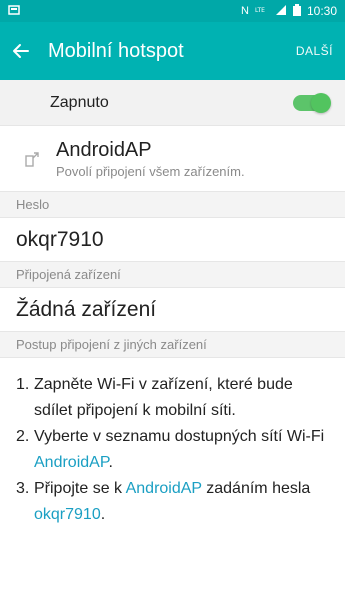 This screenshot has height=610, width=345. I want to click on back-button, so click(26, 51).